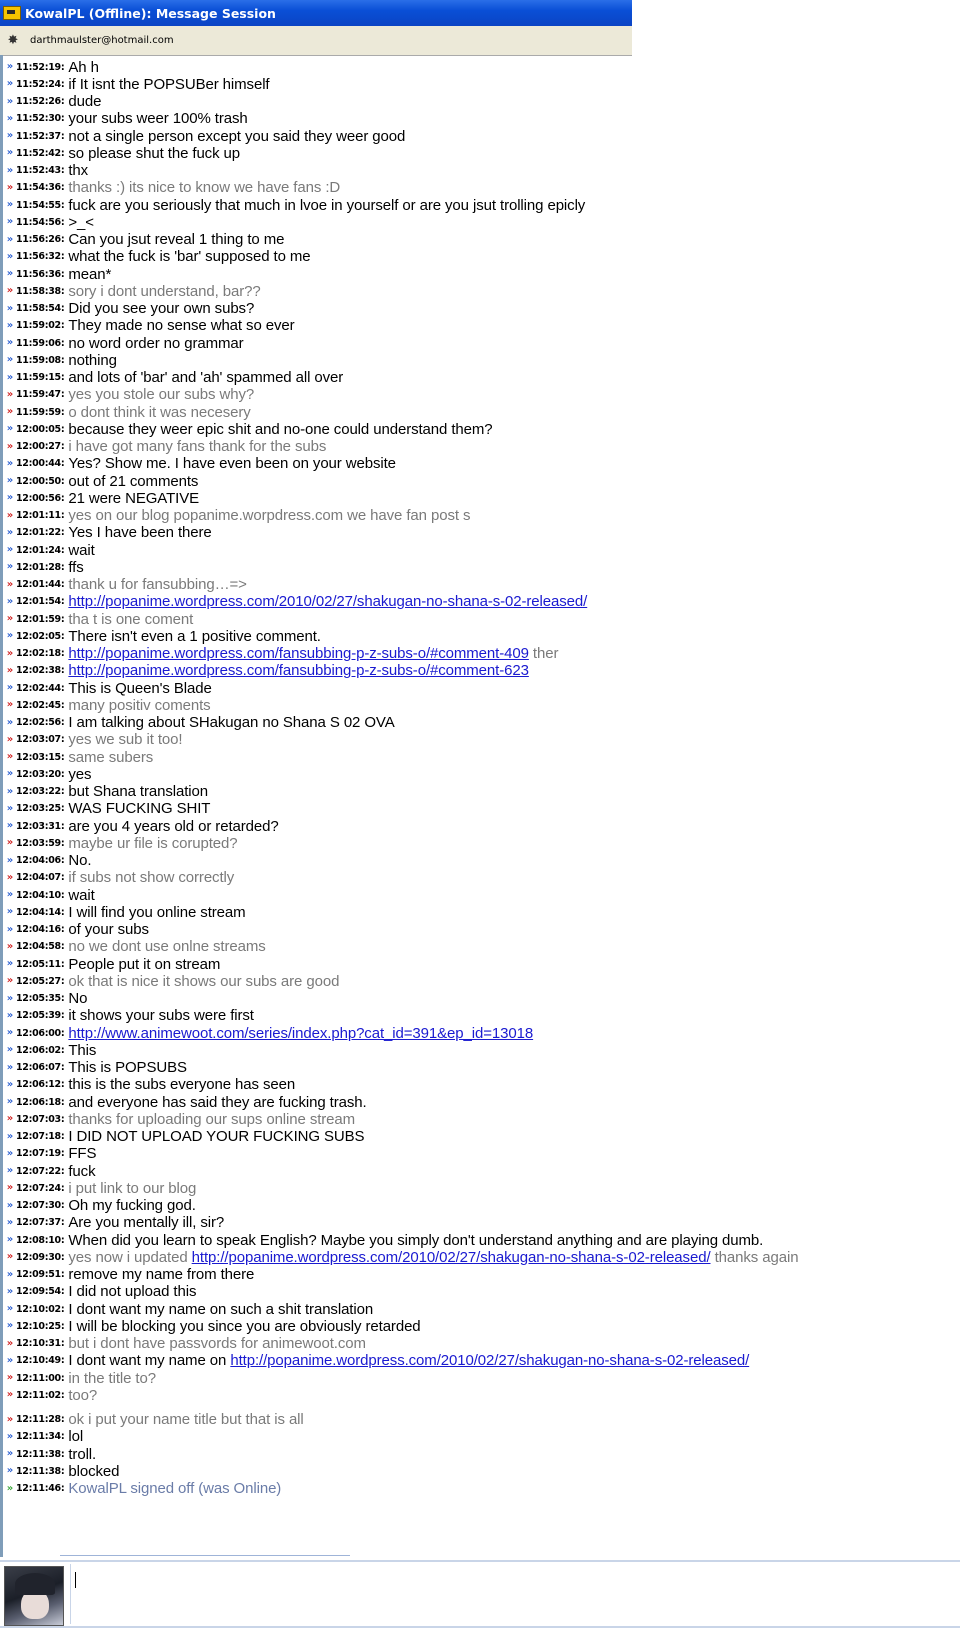  What do you see at coordinates (125, 585) in the screenshot?
I see `message-row: » 12:01:44: thank u for fansubbing…=>` at bounding box center [125, 585].